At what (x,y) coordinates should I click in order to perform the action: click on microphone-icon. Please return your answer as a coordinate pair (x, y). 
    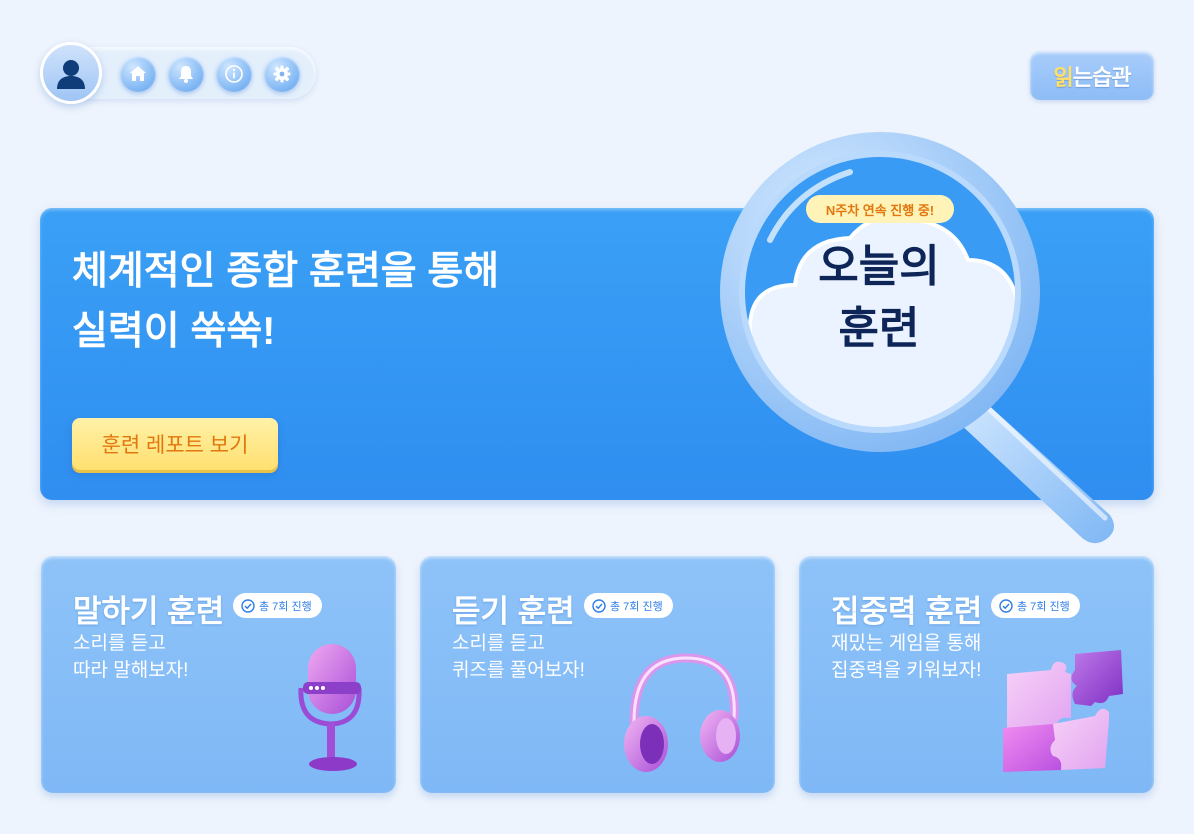
    Looking at the image, I should click on (330, 707).